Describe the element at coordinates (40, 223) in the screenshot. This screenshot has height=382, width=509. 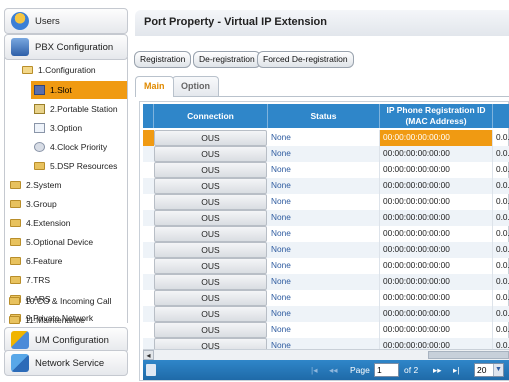
I see `tree-item-extension: 4.Extension` at that location.